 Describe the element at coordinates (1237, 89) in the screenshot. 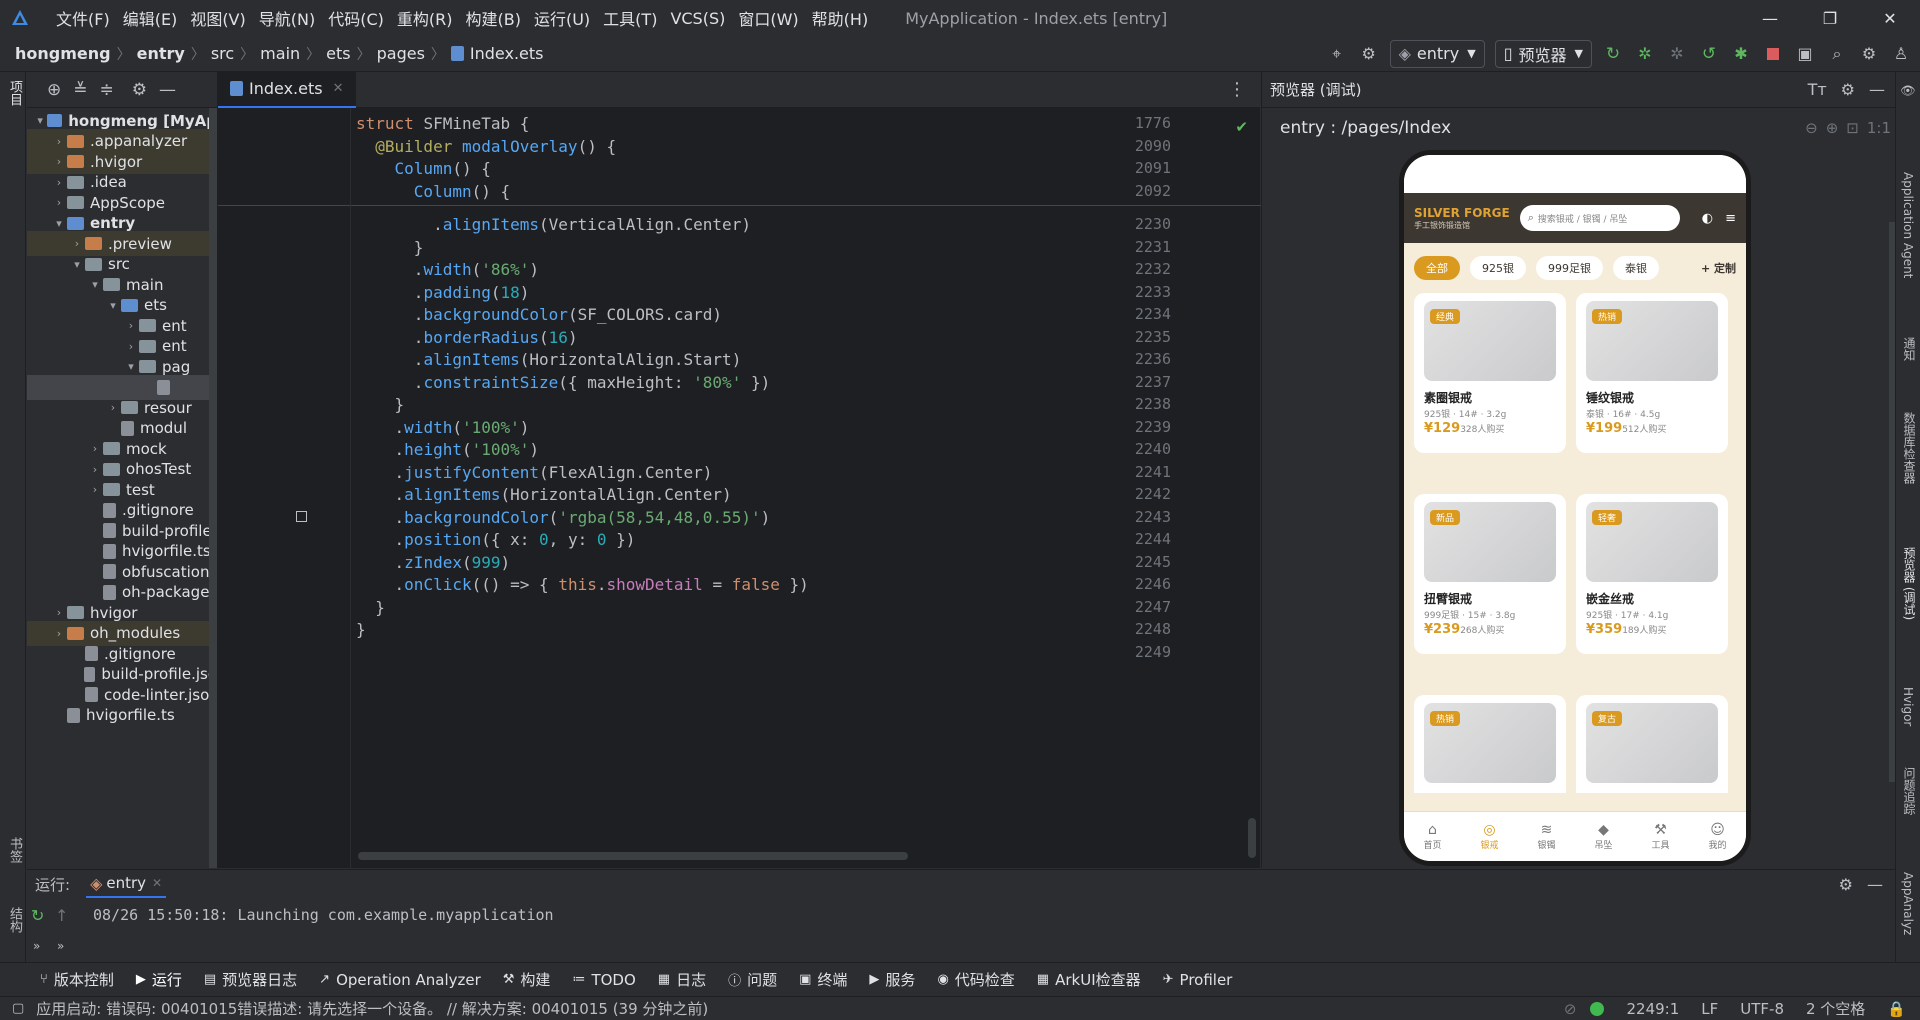

I see `more-tabs-icon: ⋮` at that location.